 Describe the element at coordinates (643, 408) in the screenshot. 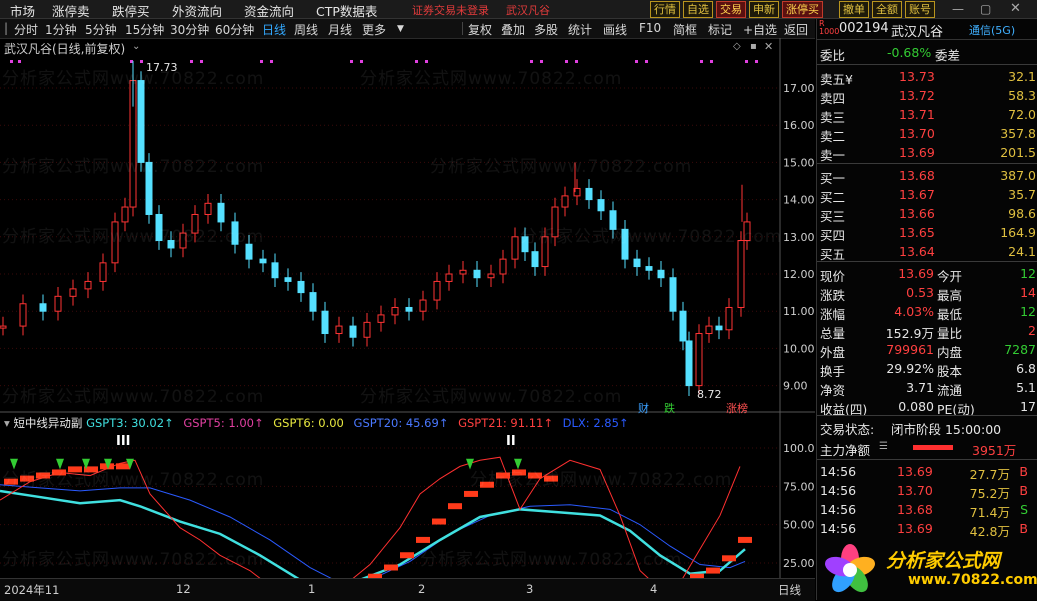

I see `badge-finance: 财` at that location.